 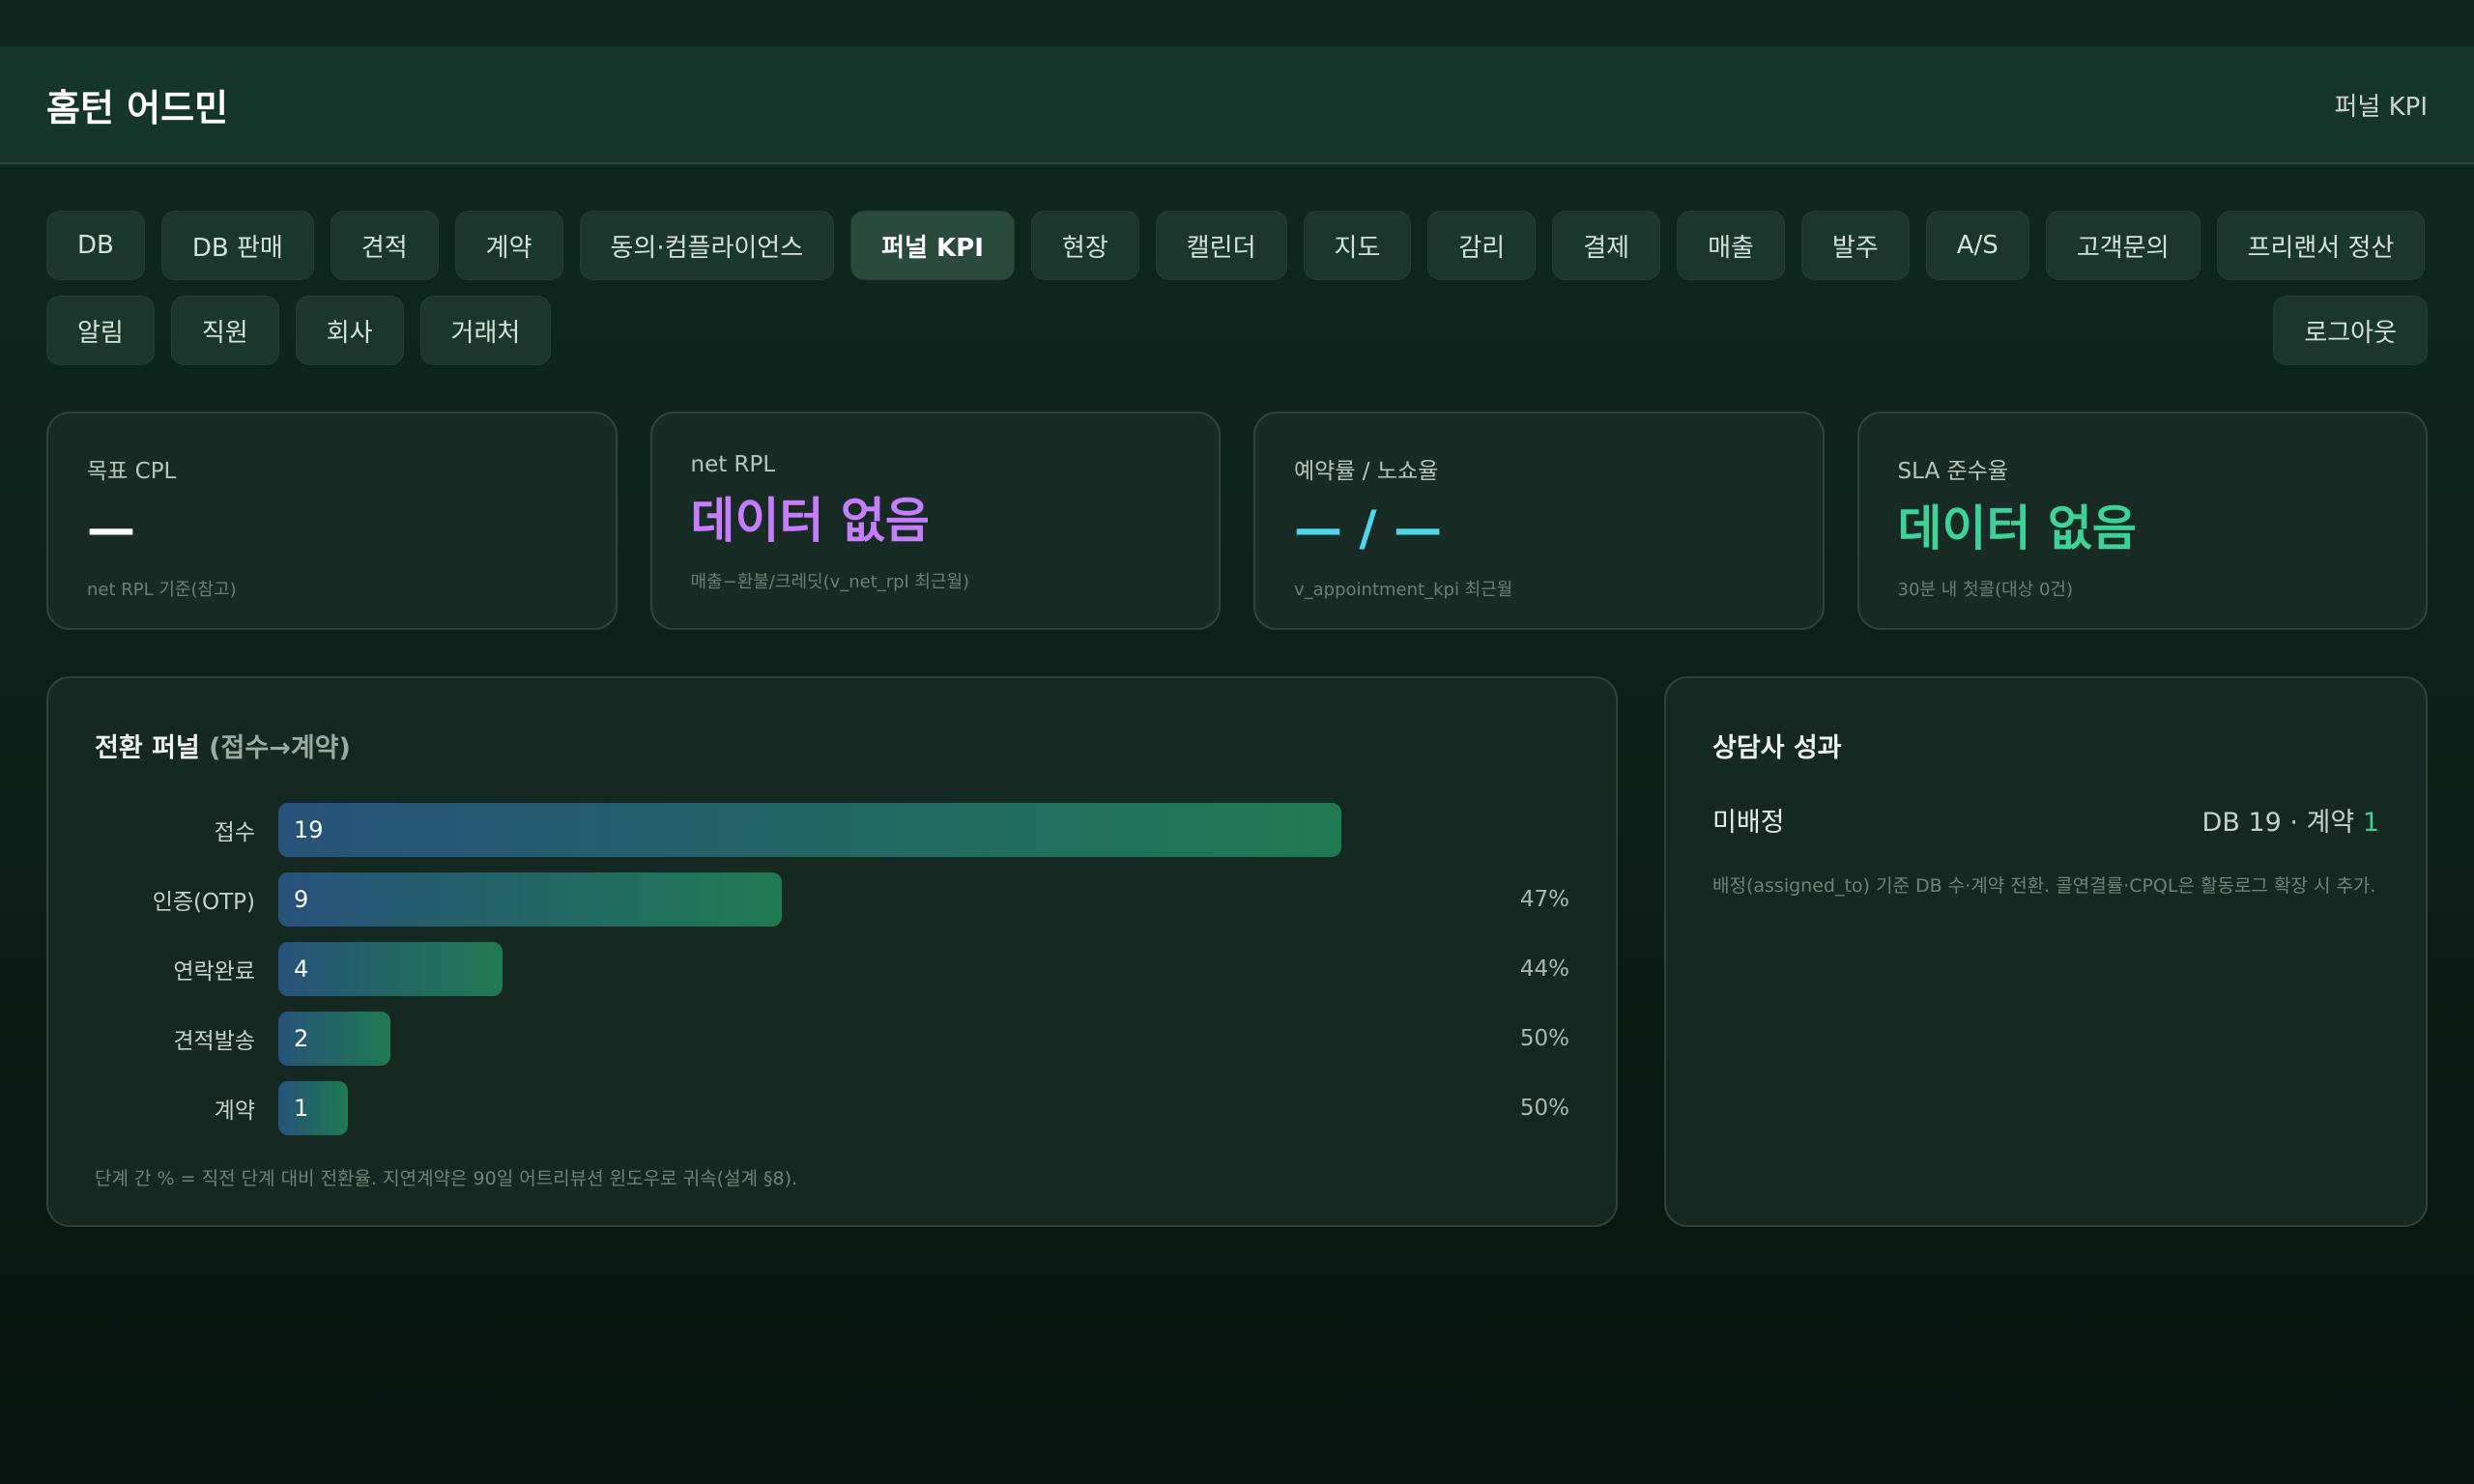 I want to click on nav-row-secondary-items: 알림 직원 회사 거래처, so click(x=299, y=331).